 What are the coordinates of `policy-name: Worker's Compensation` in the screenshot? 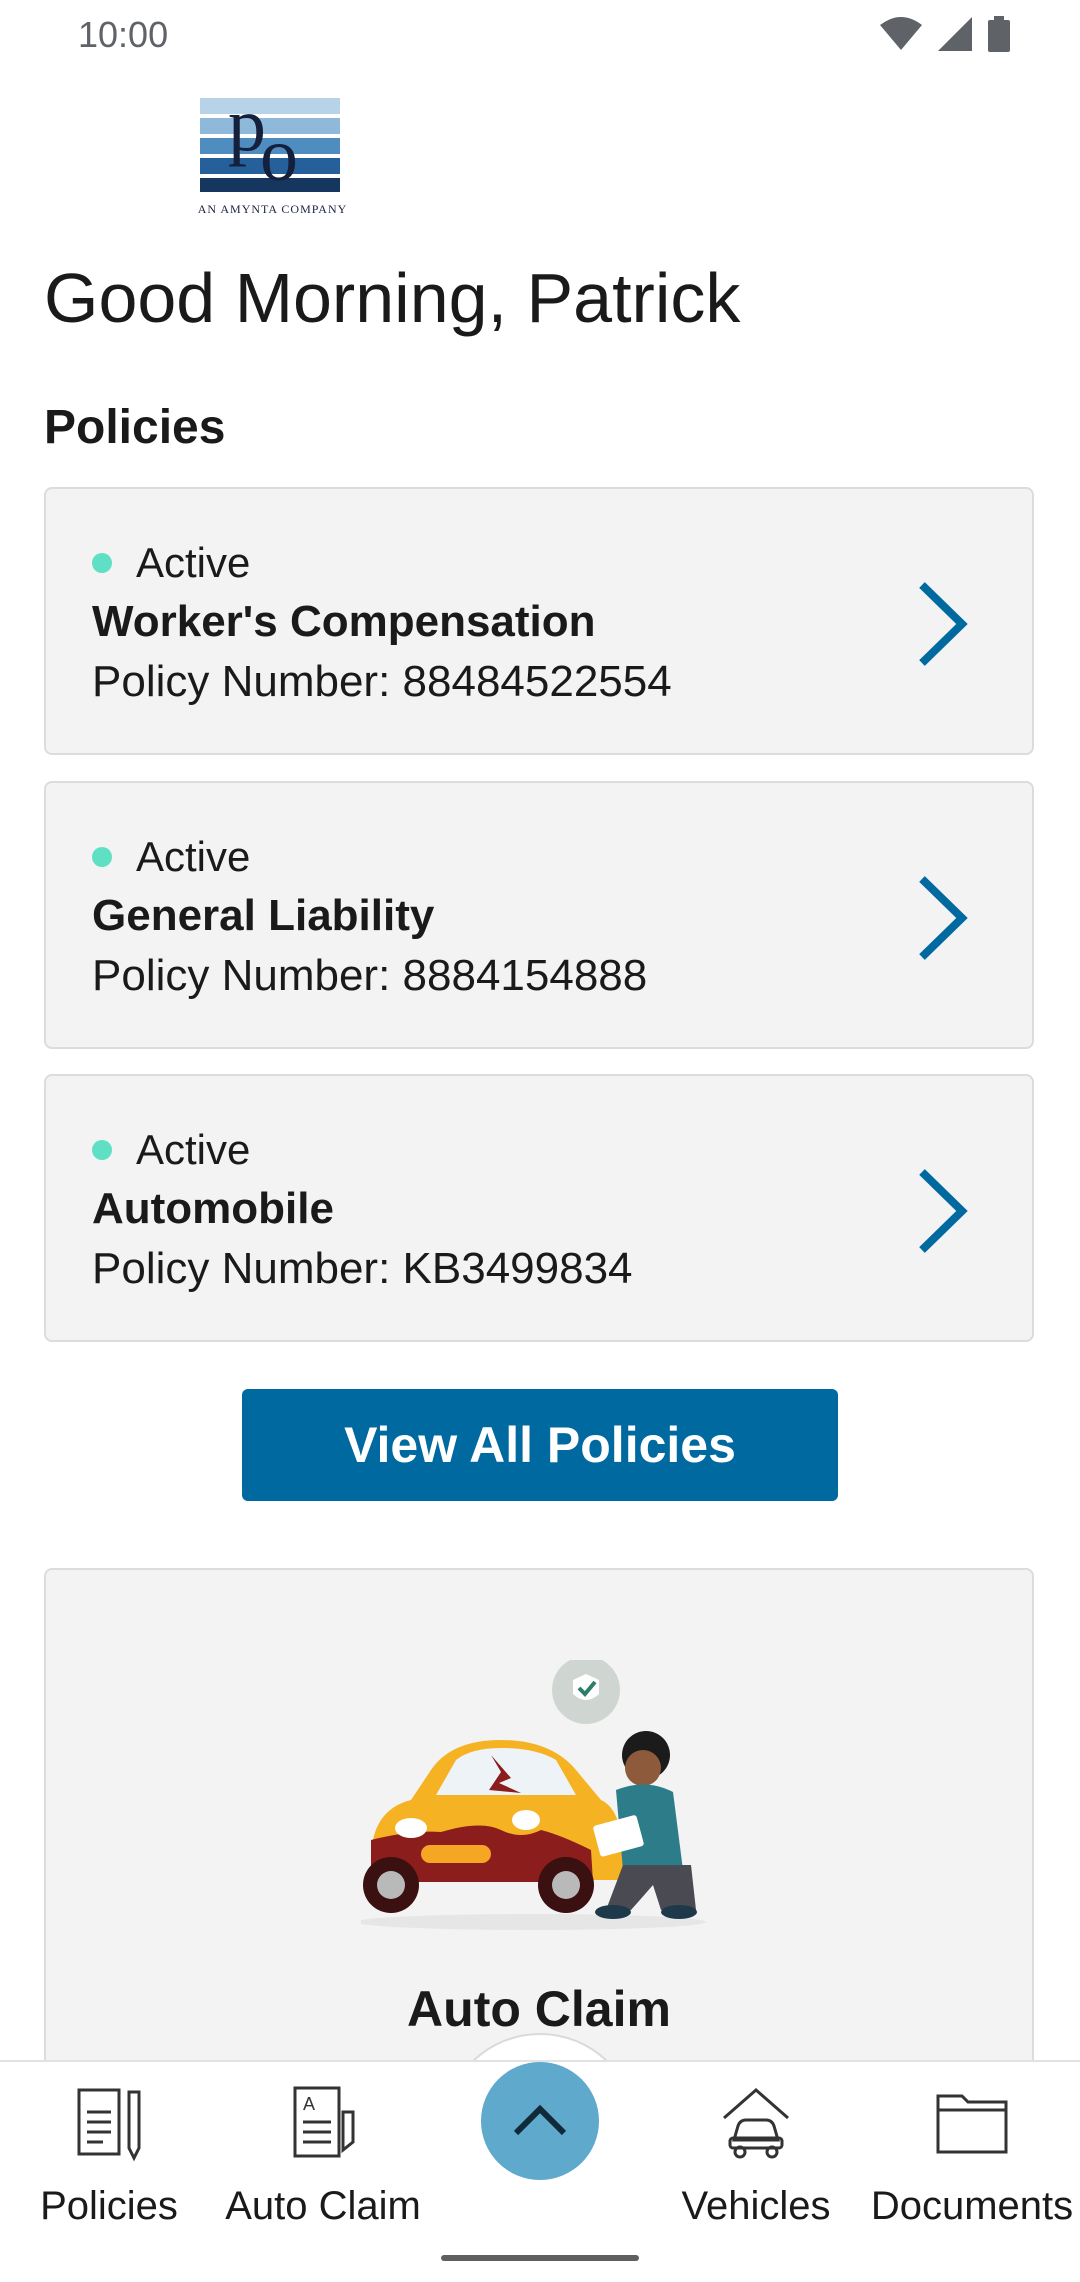 It's located at (344, 621).